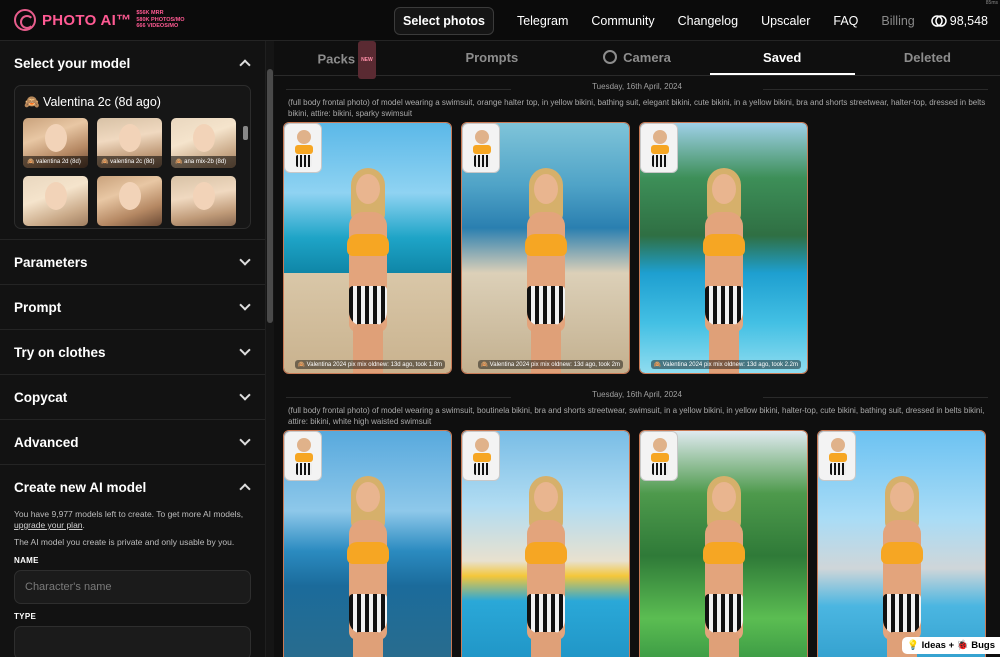 This screenshot has height=657, width=1000. I want to click on copycat-title: Copycat, so click(41, 397).